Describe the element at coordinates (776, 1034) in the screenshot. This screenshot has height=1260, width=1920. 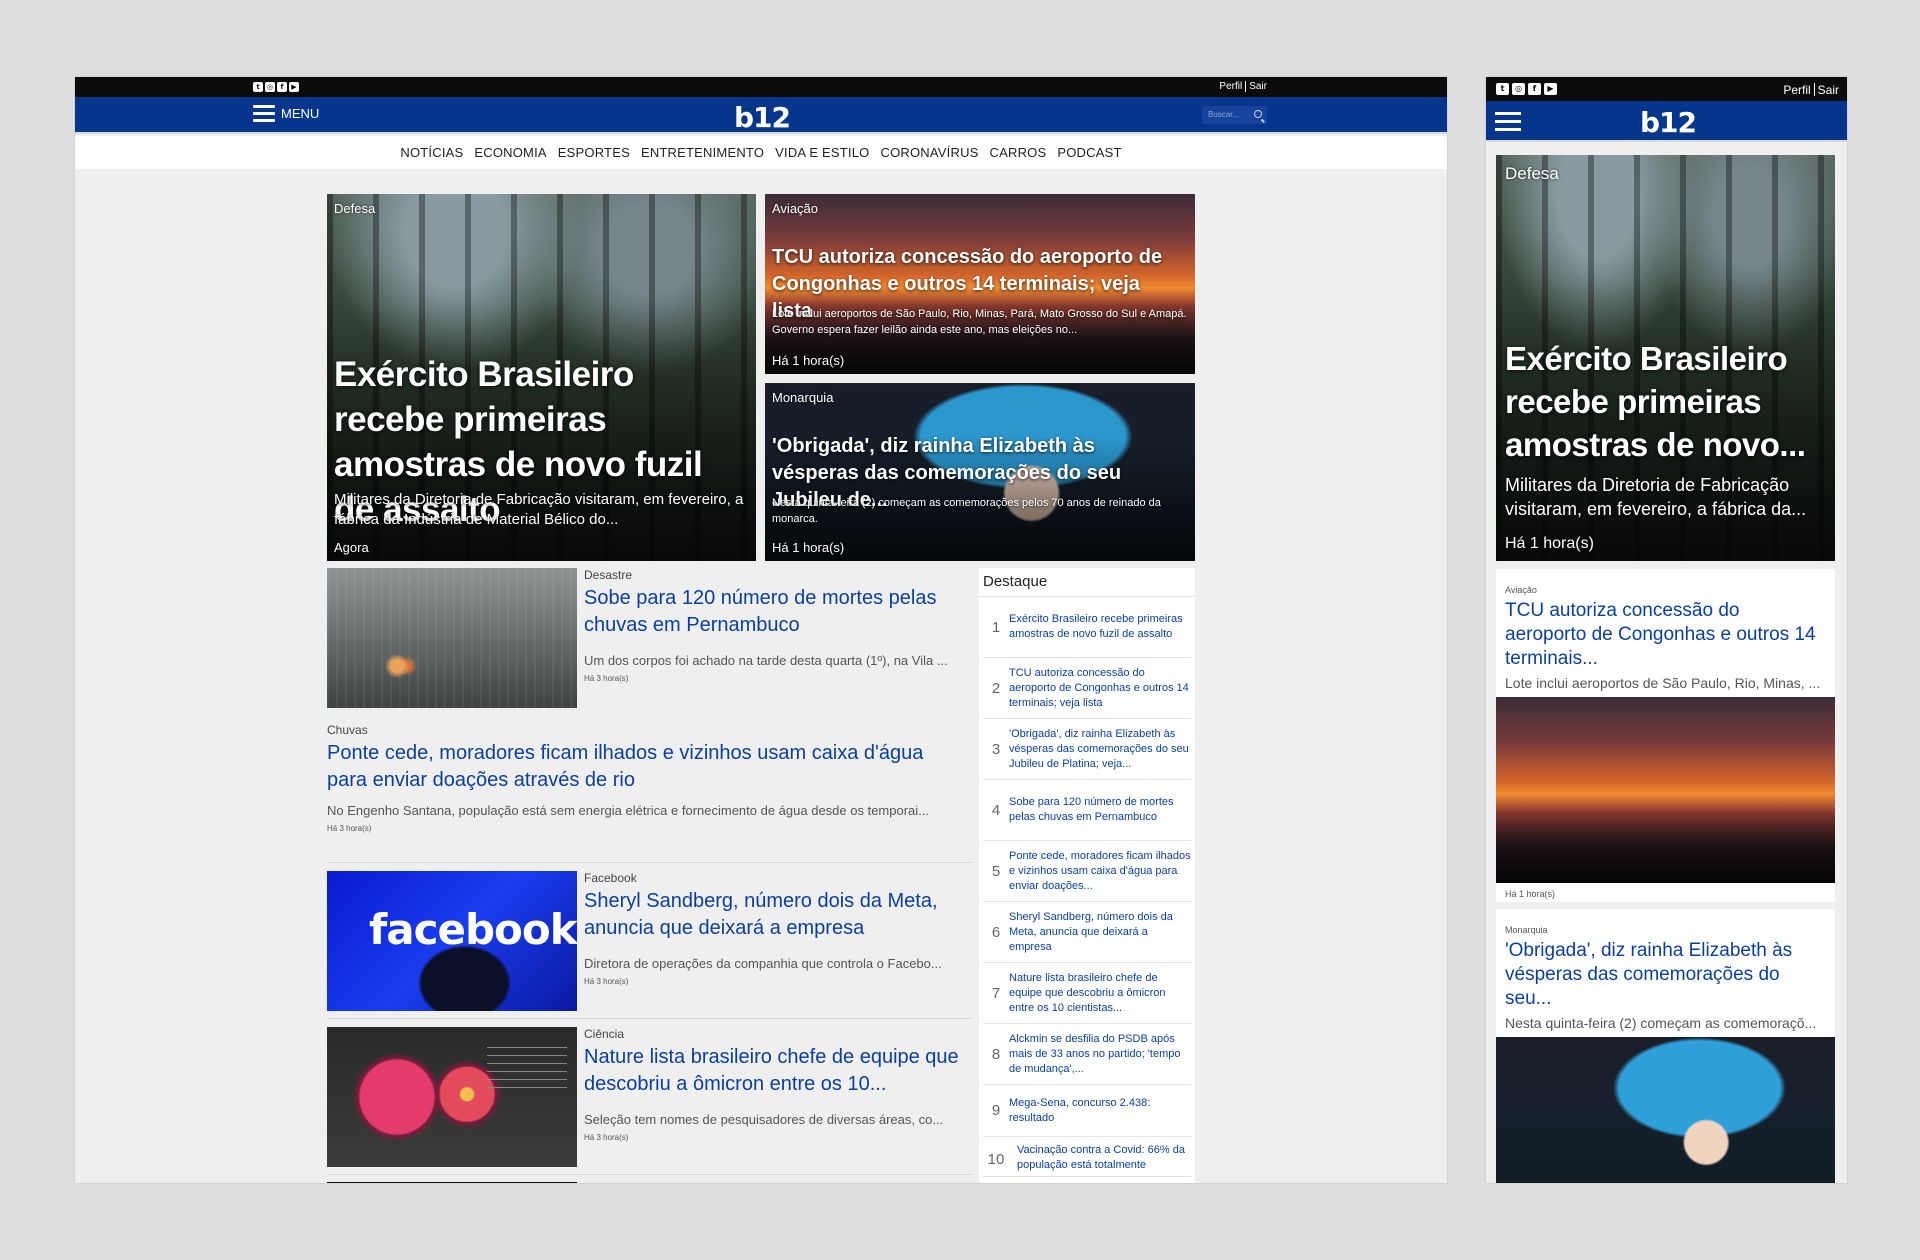
I see `article-category: Ciência` at that location.